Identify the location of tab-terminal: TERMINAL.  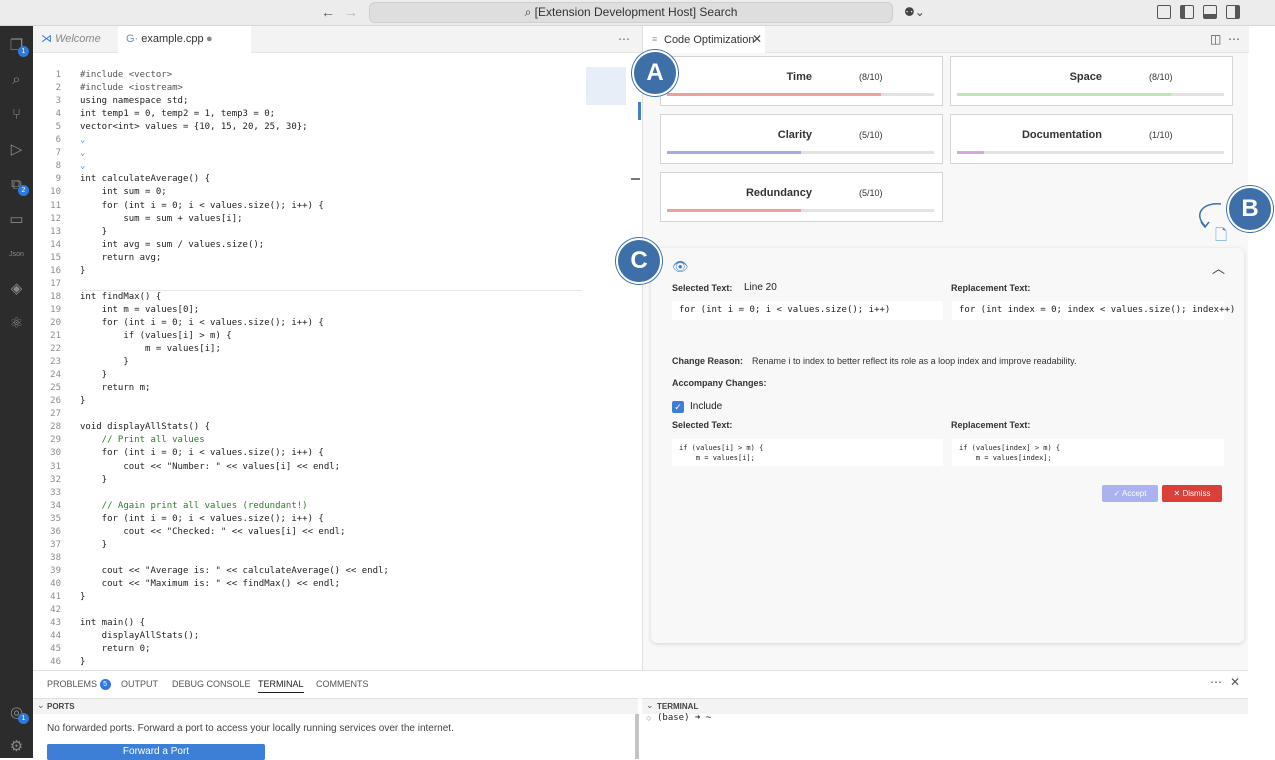
(281, 686).